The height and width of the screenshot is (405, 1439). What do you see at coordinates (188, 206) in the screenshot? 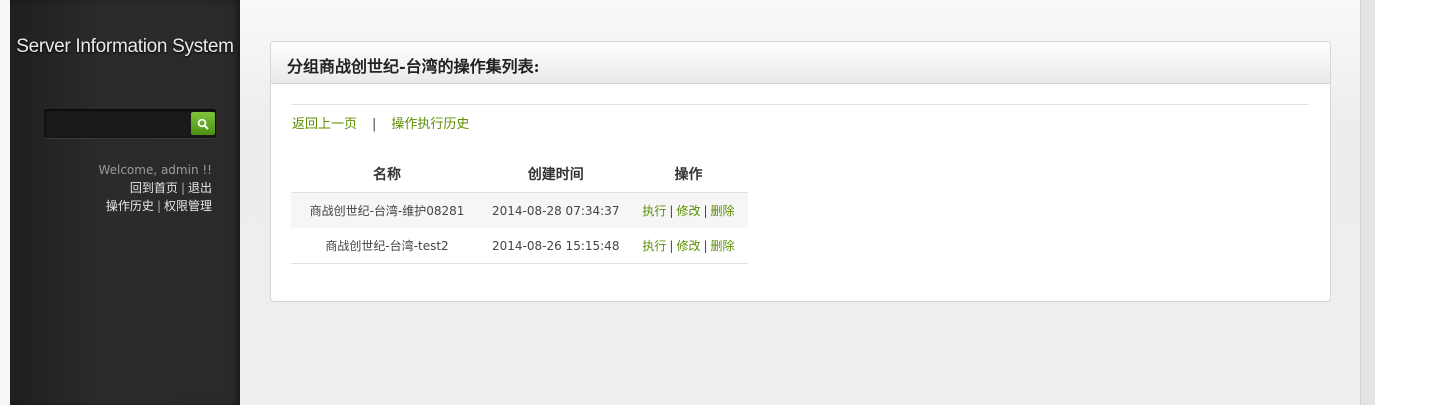
I see `permission-management-link: 权限管理` at bounding box center [188, 206].